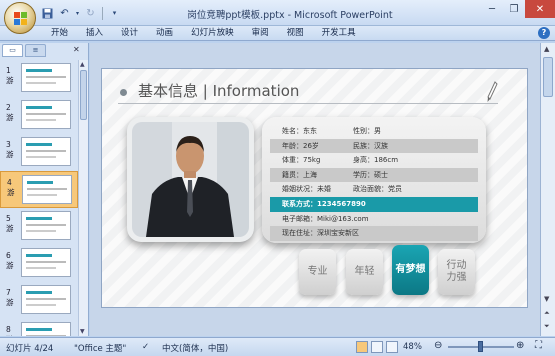  I want to click on businessman-photo, so click(190, 179).